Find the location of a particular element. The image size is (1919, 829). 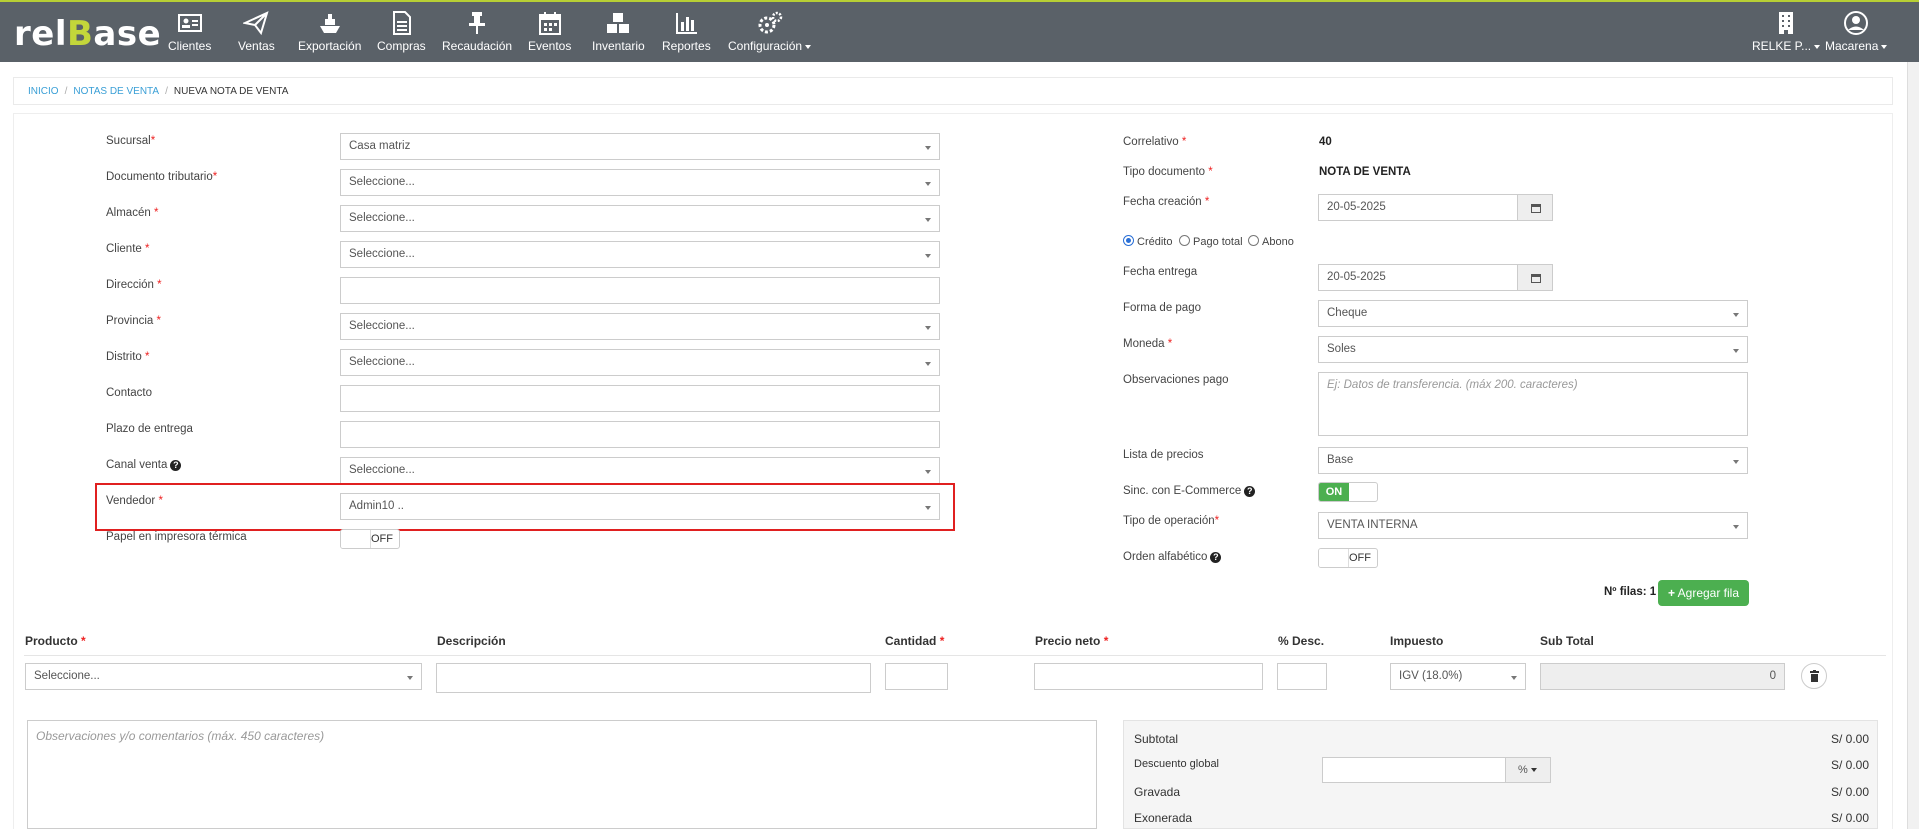

th-impuesto: Impuesto is located at coordinates (1417, 641).